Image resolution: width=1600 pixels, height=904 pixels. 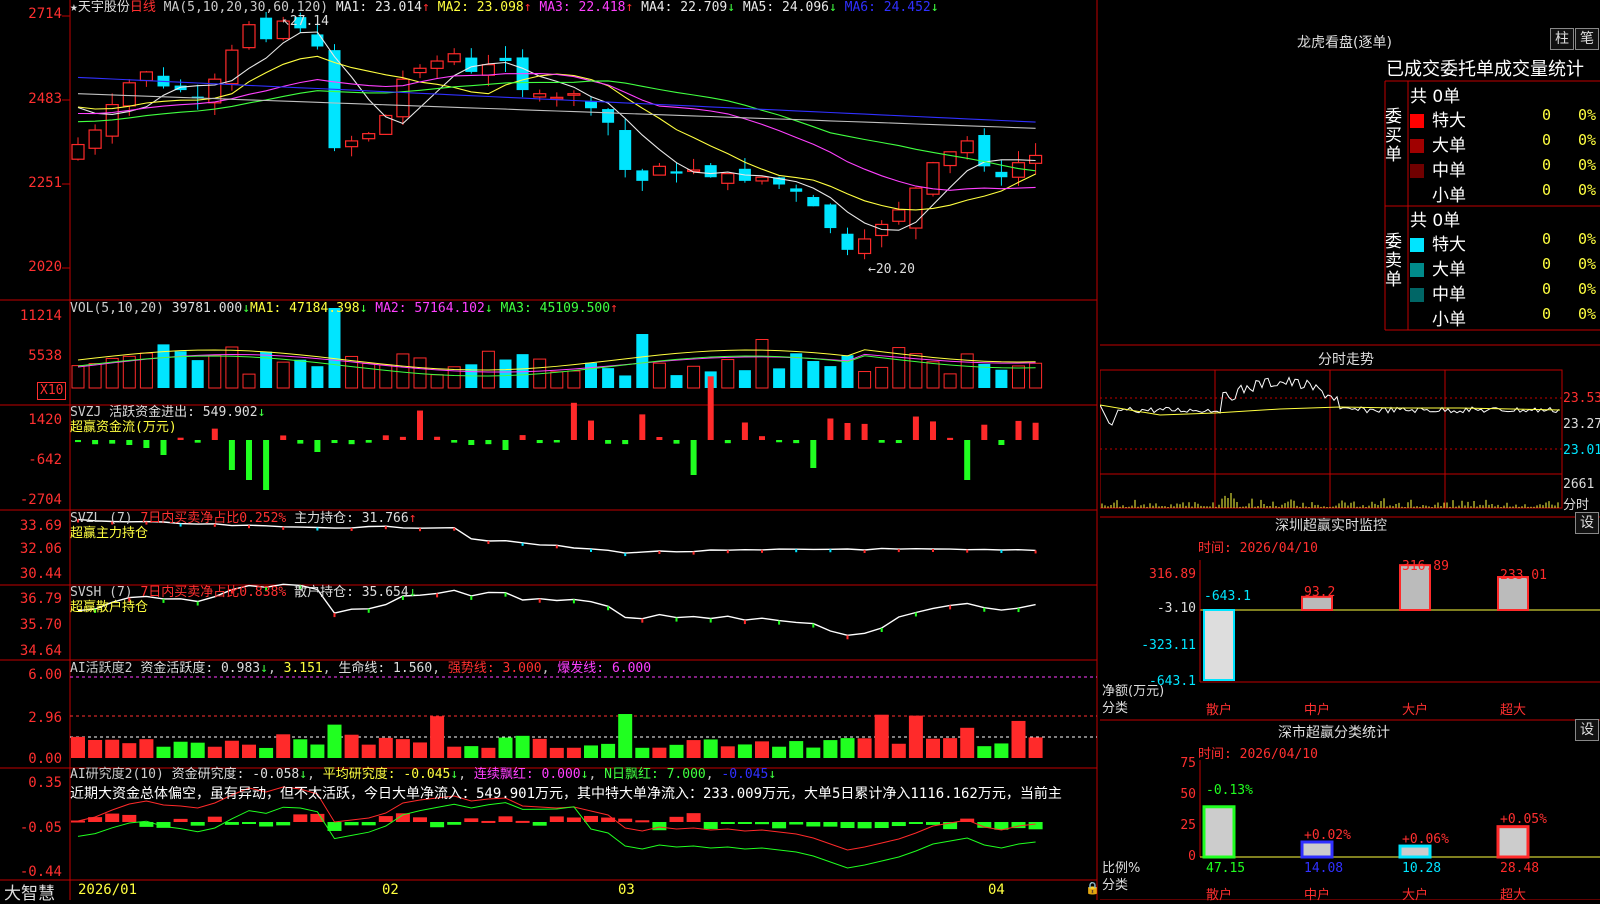 What do you see at coordinates (1587, 730) in the screenshot?
I see `ss-settings-button: 设` at bounding box center [1587, 730].